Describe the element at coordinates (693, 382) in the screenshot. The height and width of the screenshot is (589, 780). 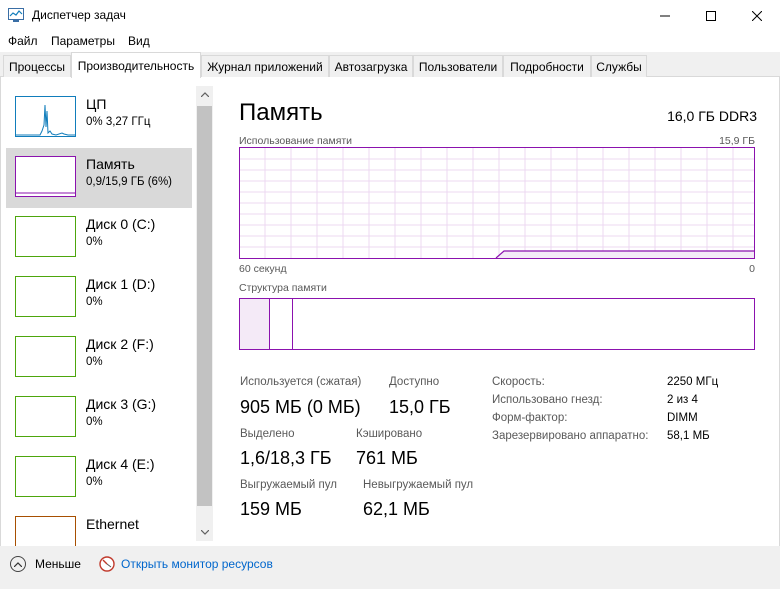
I see `speed-value: 2250 МГц` at that location.